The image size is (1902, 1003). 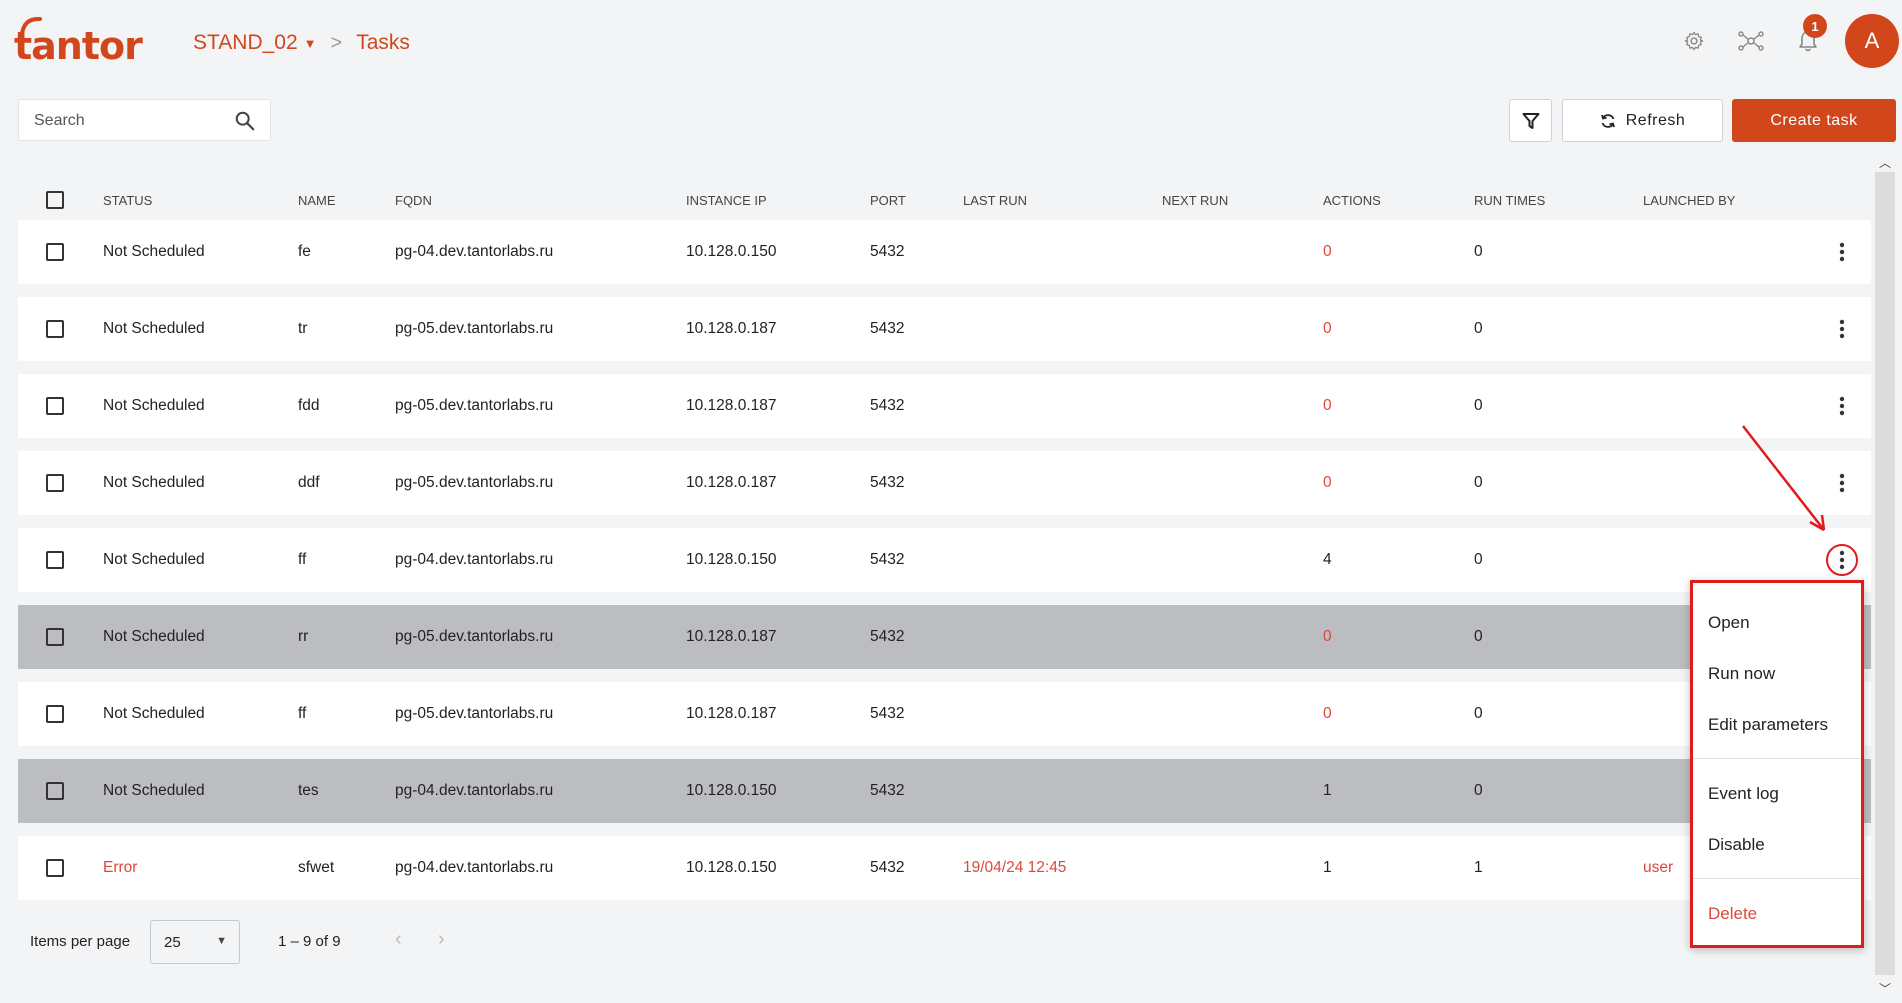 I want to click on app-header: tantor STAND_02 ▼ > Tasks 1 A, so click(x=951, y=43).